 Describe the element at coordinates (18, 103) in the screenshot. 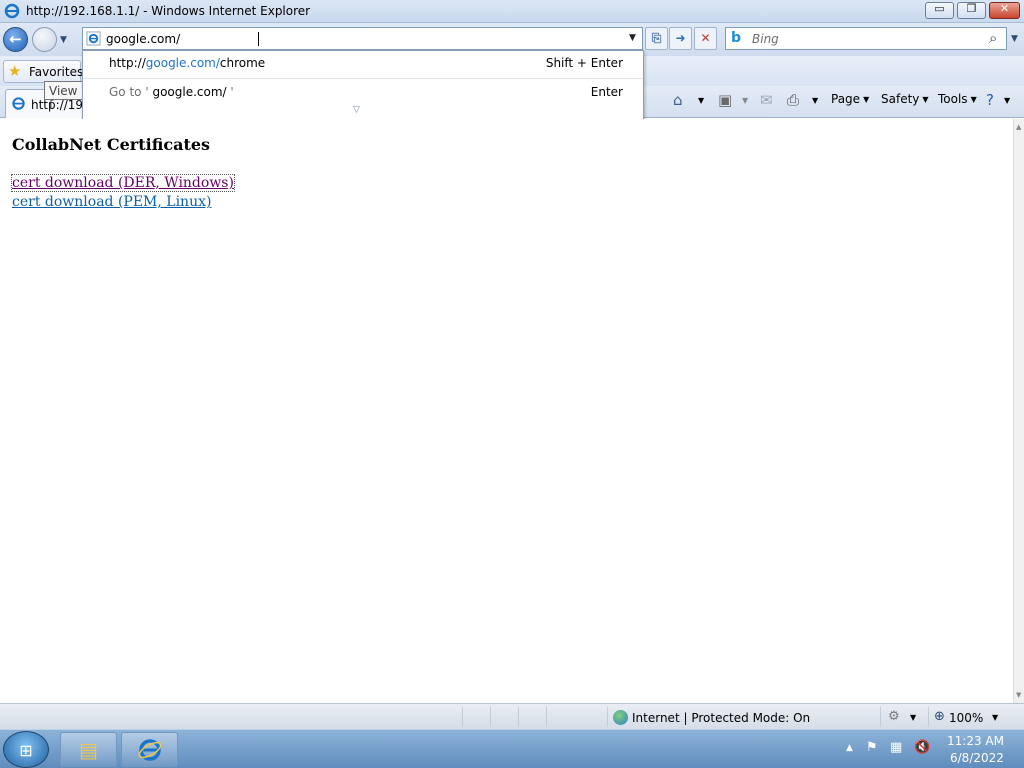

I see `ie-tab-icon` at that location.